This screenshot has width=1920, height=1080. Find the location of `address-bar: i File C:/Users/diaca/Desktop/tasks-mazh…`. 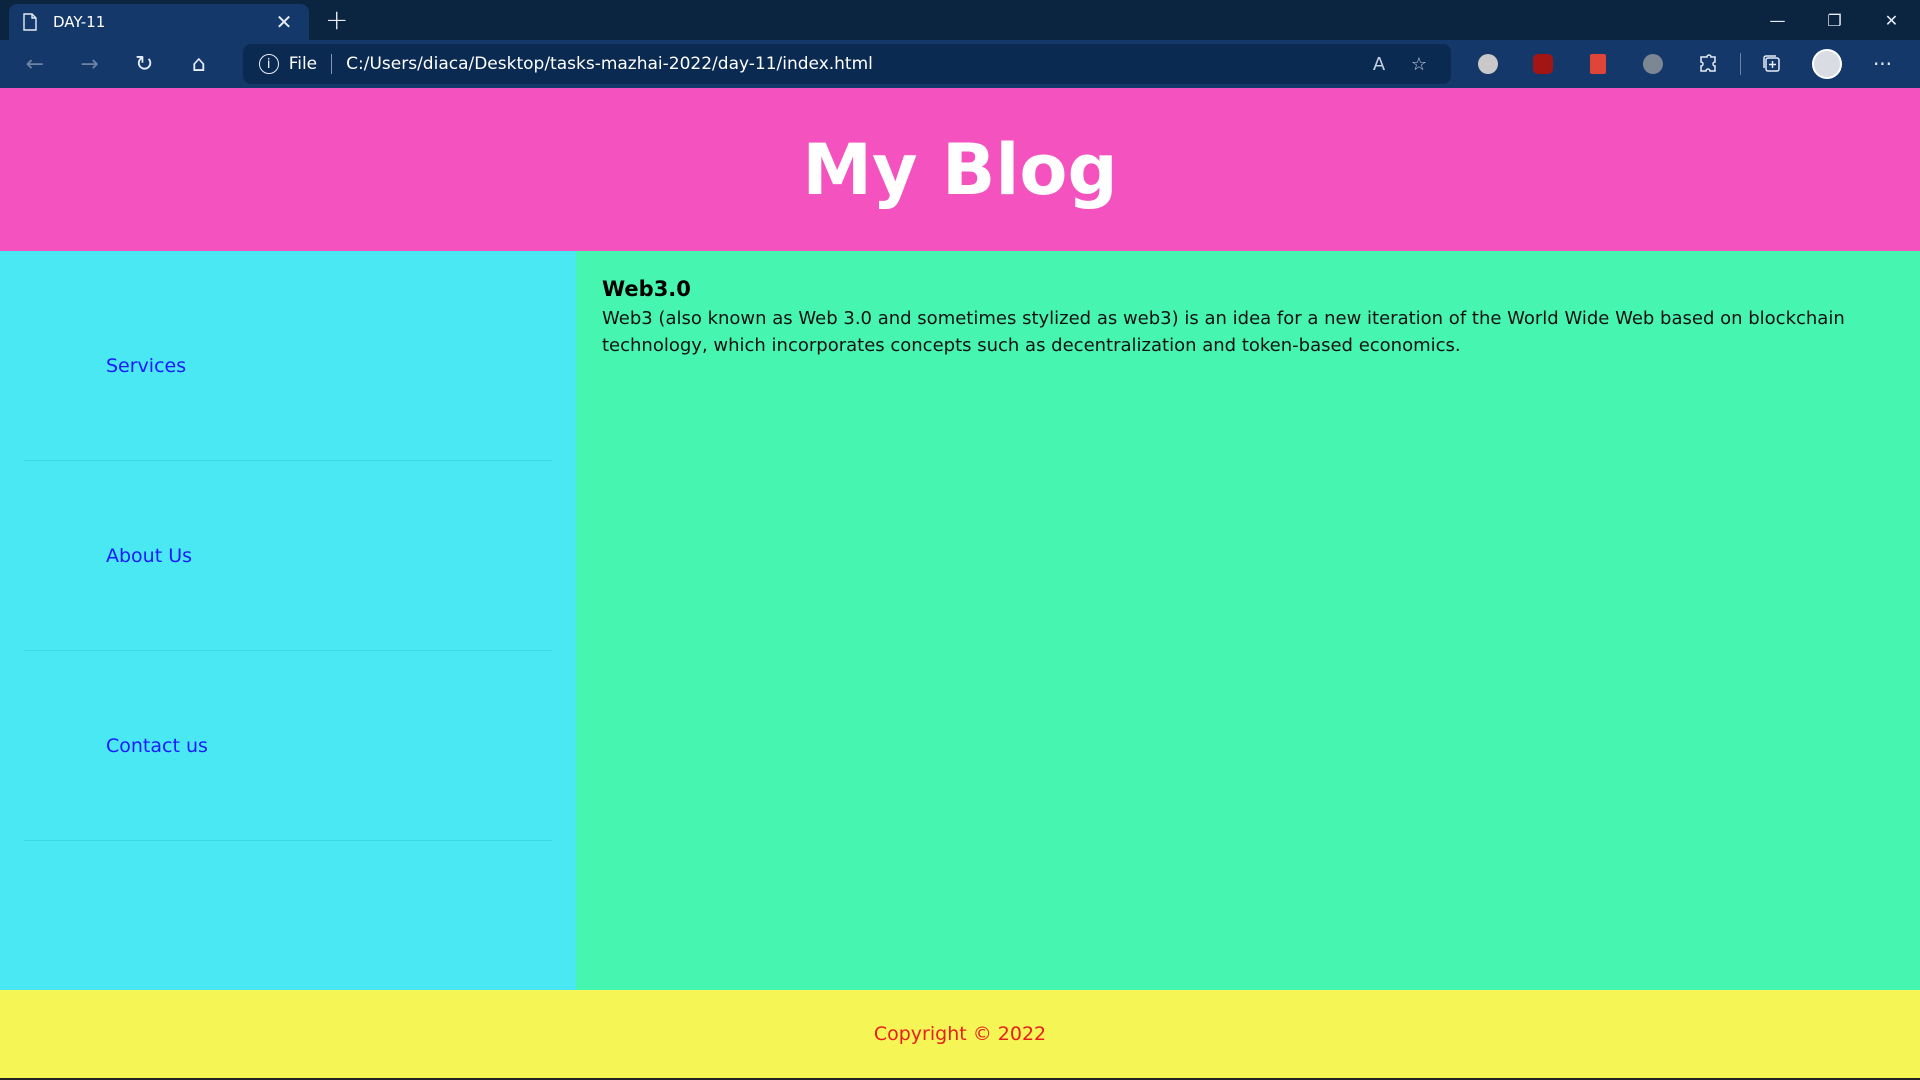

address-bar: i File C:/Users/diaca/Desktop/tasks-mazh… is located at coordinates (846, 64).